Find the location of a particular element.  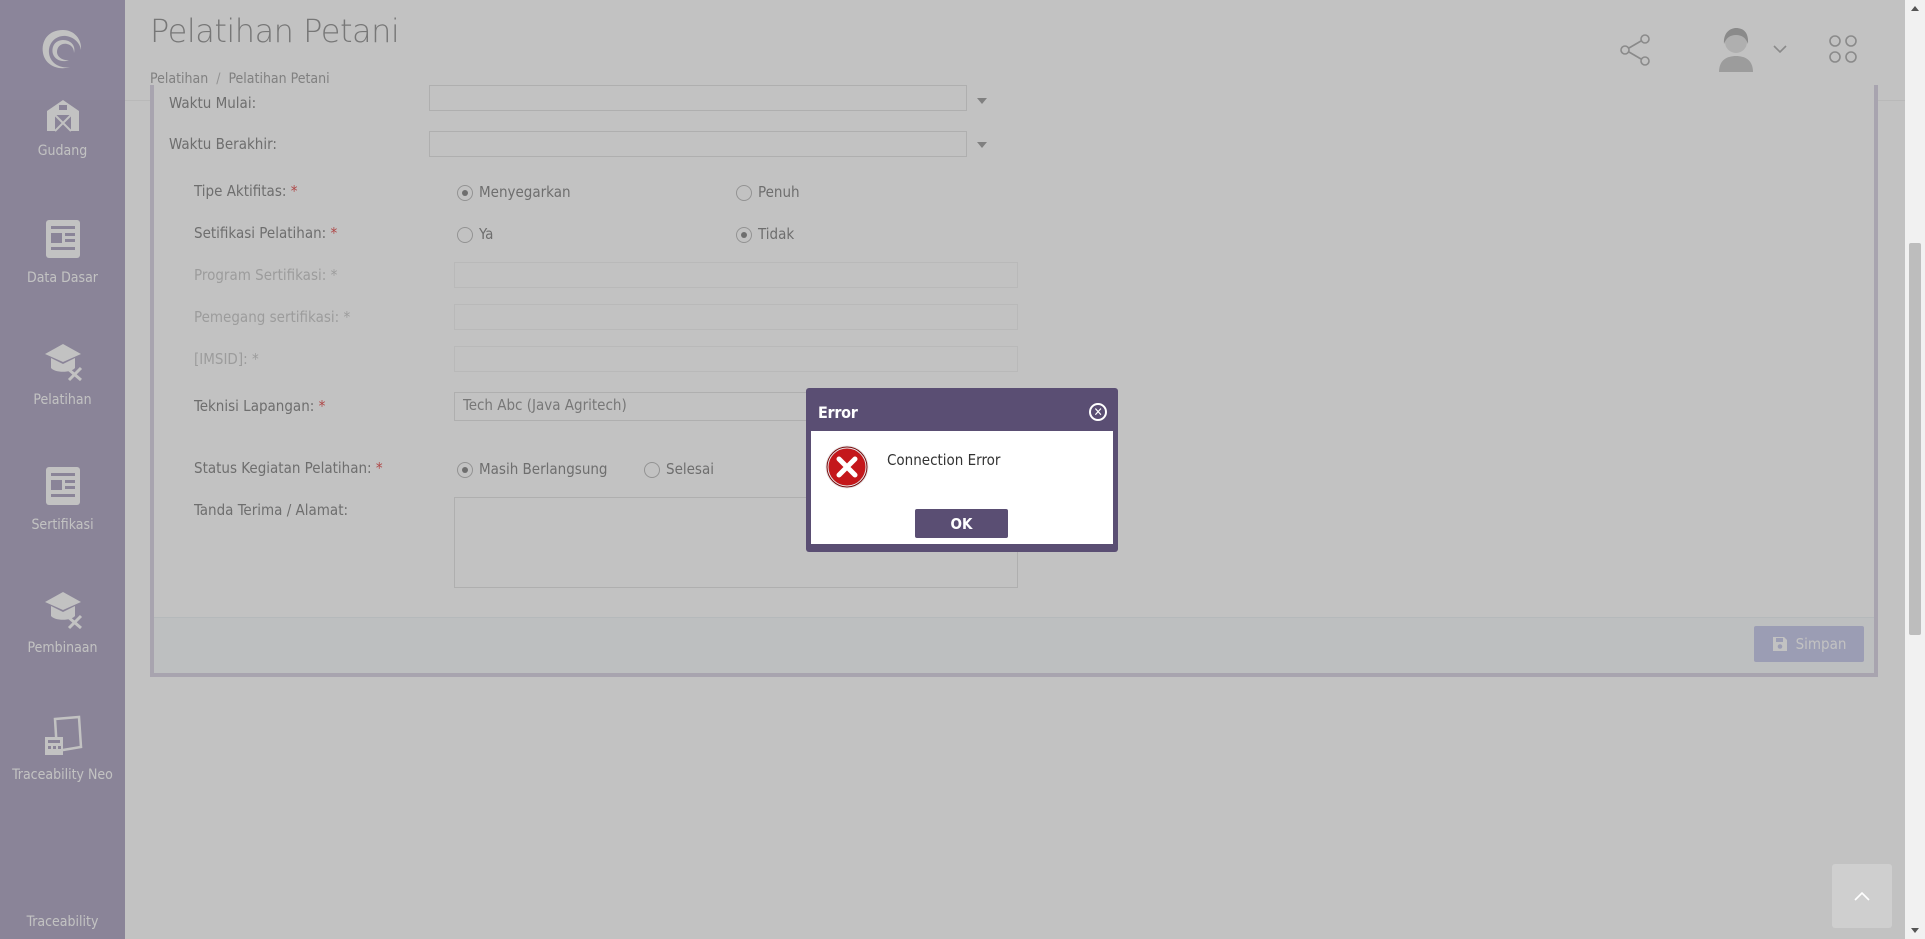

dialog-title: Error is located at coordinates (838, 412).